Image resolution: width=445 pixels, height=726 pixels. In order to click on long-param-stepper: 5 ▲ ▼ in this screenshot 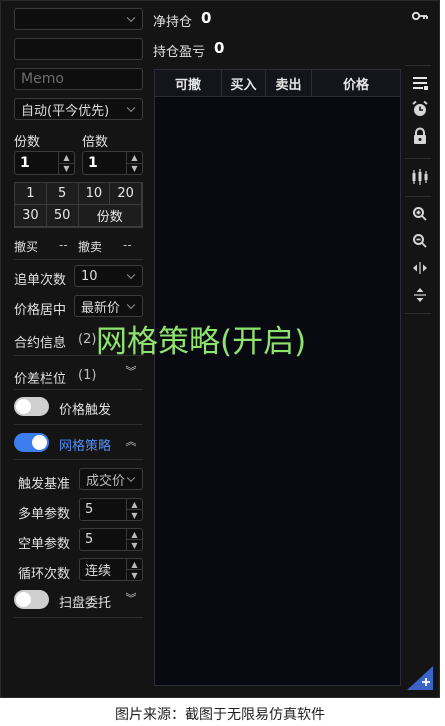, I will do `click(111, 509)`.